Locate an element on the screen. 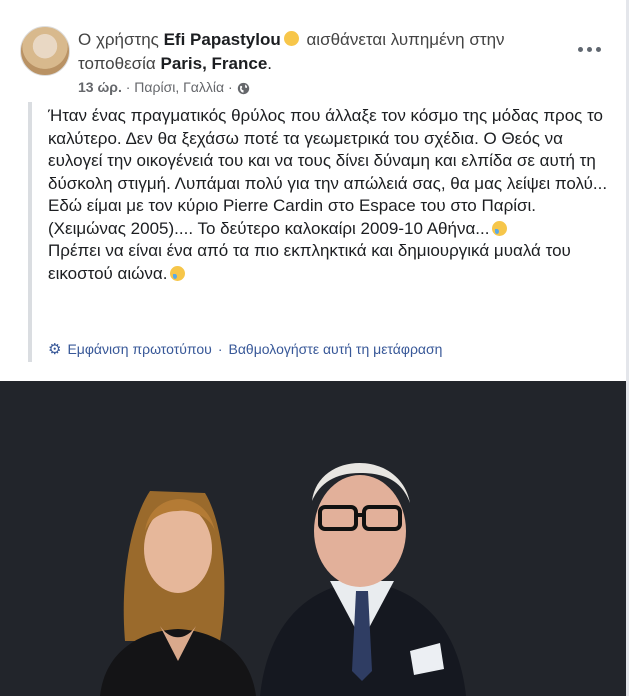  gear-icon: ⚙ is located at coordinates (55, 349).